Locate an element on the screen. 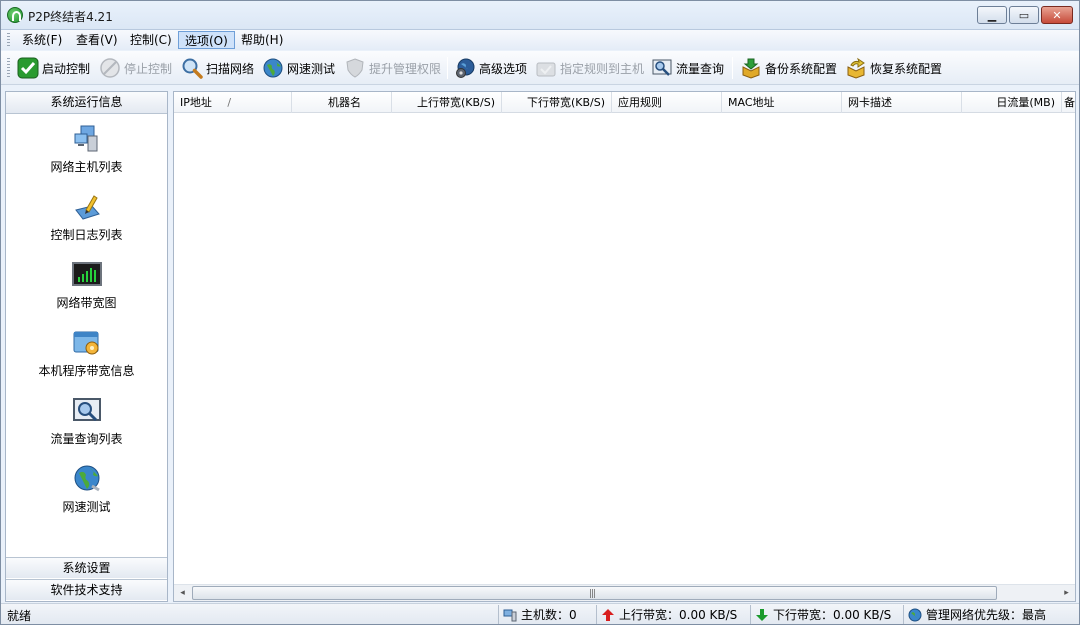 The image size is (1080, 625). restore-config-label: 恢复系统配置 is located at coordinates (906, 68).